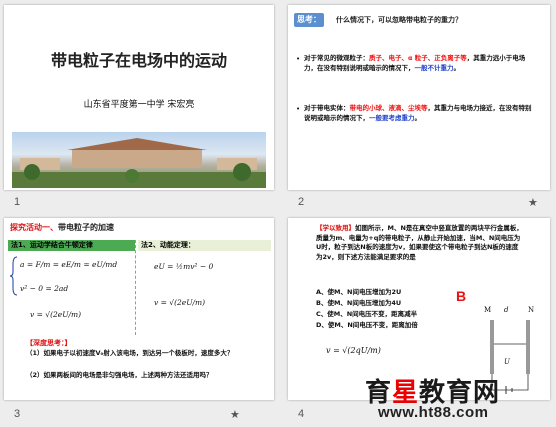 The image size is (556, 427). I want to click on label-m: M, so click(488, 310).